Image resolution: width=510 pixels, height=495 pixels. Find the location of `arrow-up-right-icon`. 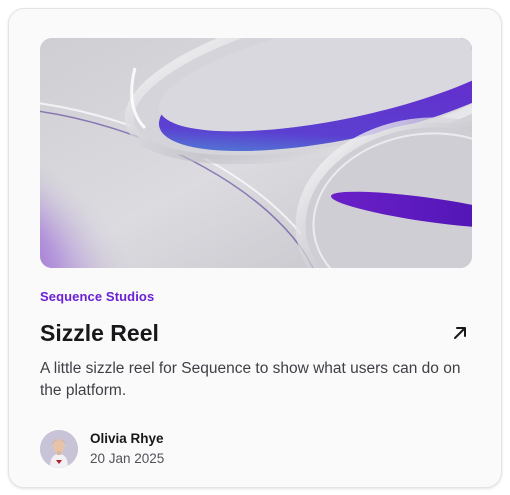

arrow-up-right-icon is located at coordinates (460, 333).